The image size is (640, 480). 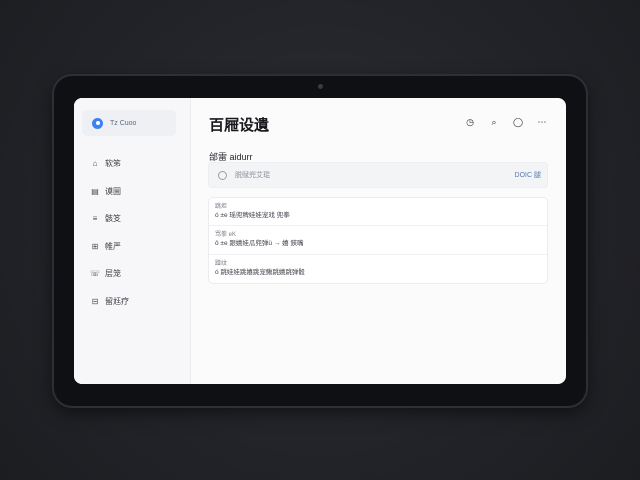 I want to click on sidebar-item-label: 软笫, so click(x=113, y=164).